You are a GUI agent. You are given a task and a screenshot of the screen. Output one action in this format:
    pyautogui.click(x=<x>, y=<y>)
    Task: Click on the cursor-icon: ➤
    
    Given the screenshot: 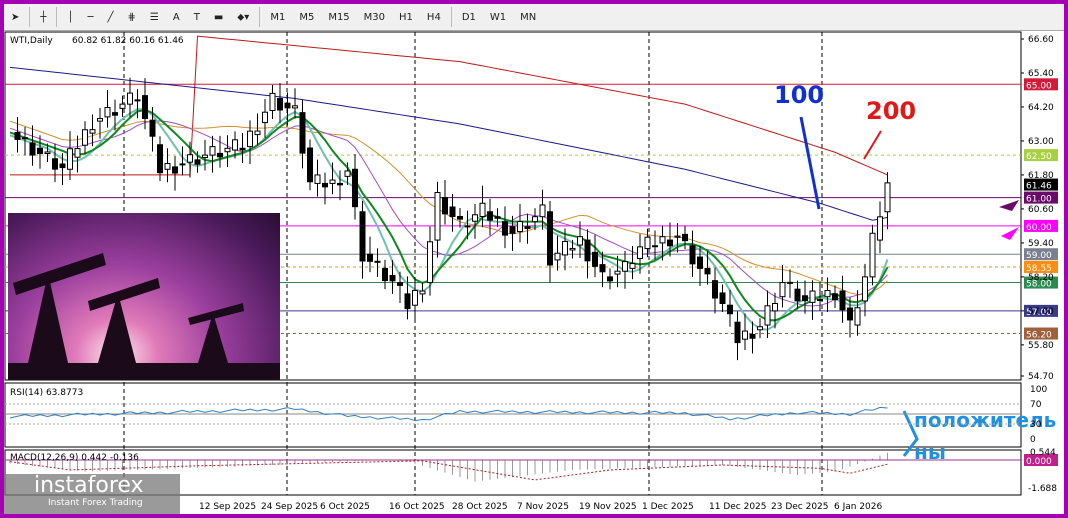 What is the action you would take?
    pyautogui.click(x=15, y=17)
    